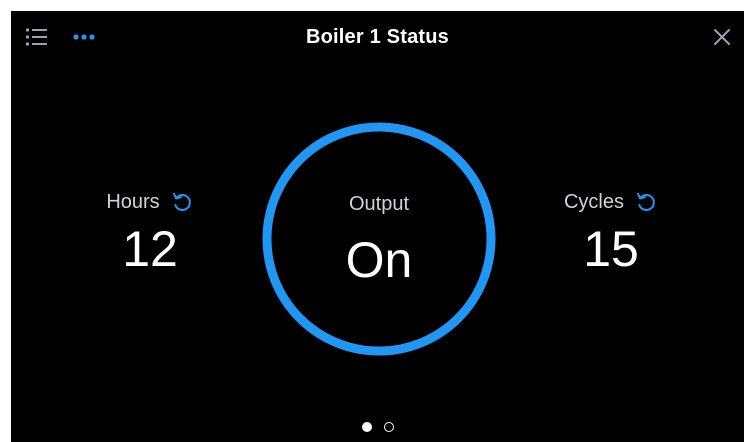 This screenshot has height=442, width=744. I want to click on output-label: Output, so click(379, 204).